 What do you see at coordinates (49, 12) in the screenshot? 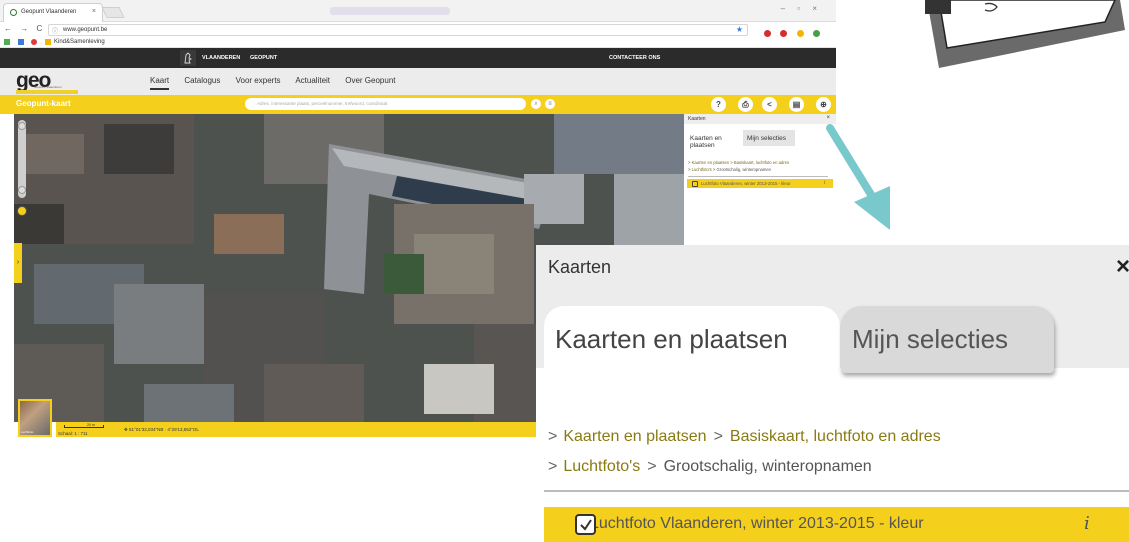
I see `browser-tab-title: Geopunt Vlaanderen` at bounding box center [49, 12].